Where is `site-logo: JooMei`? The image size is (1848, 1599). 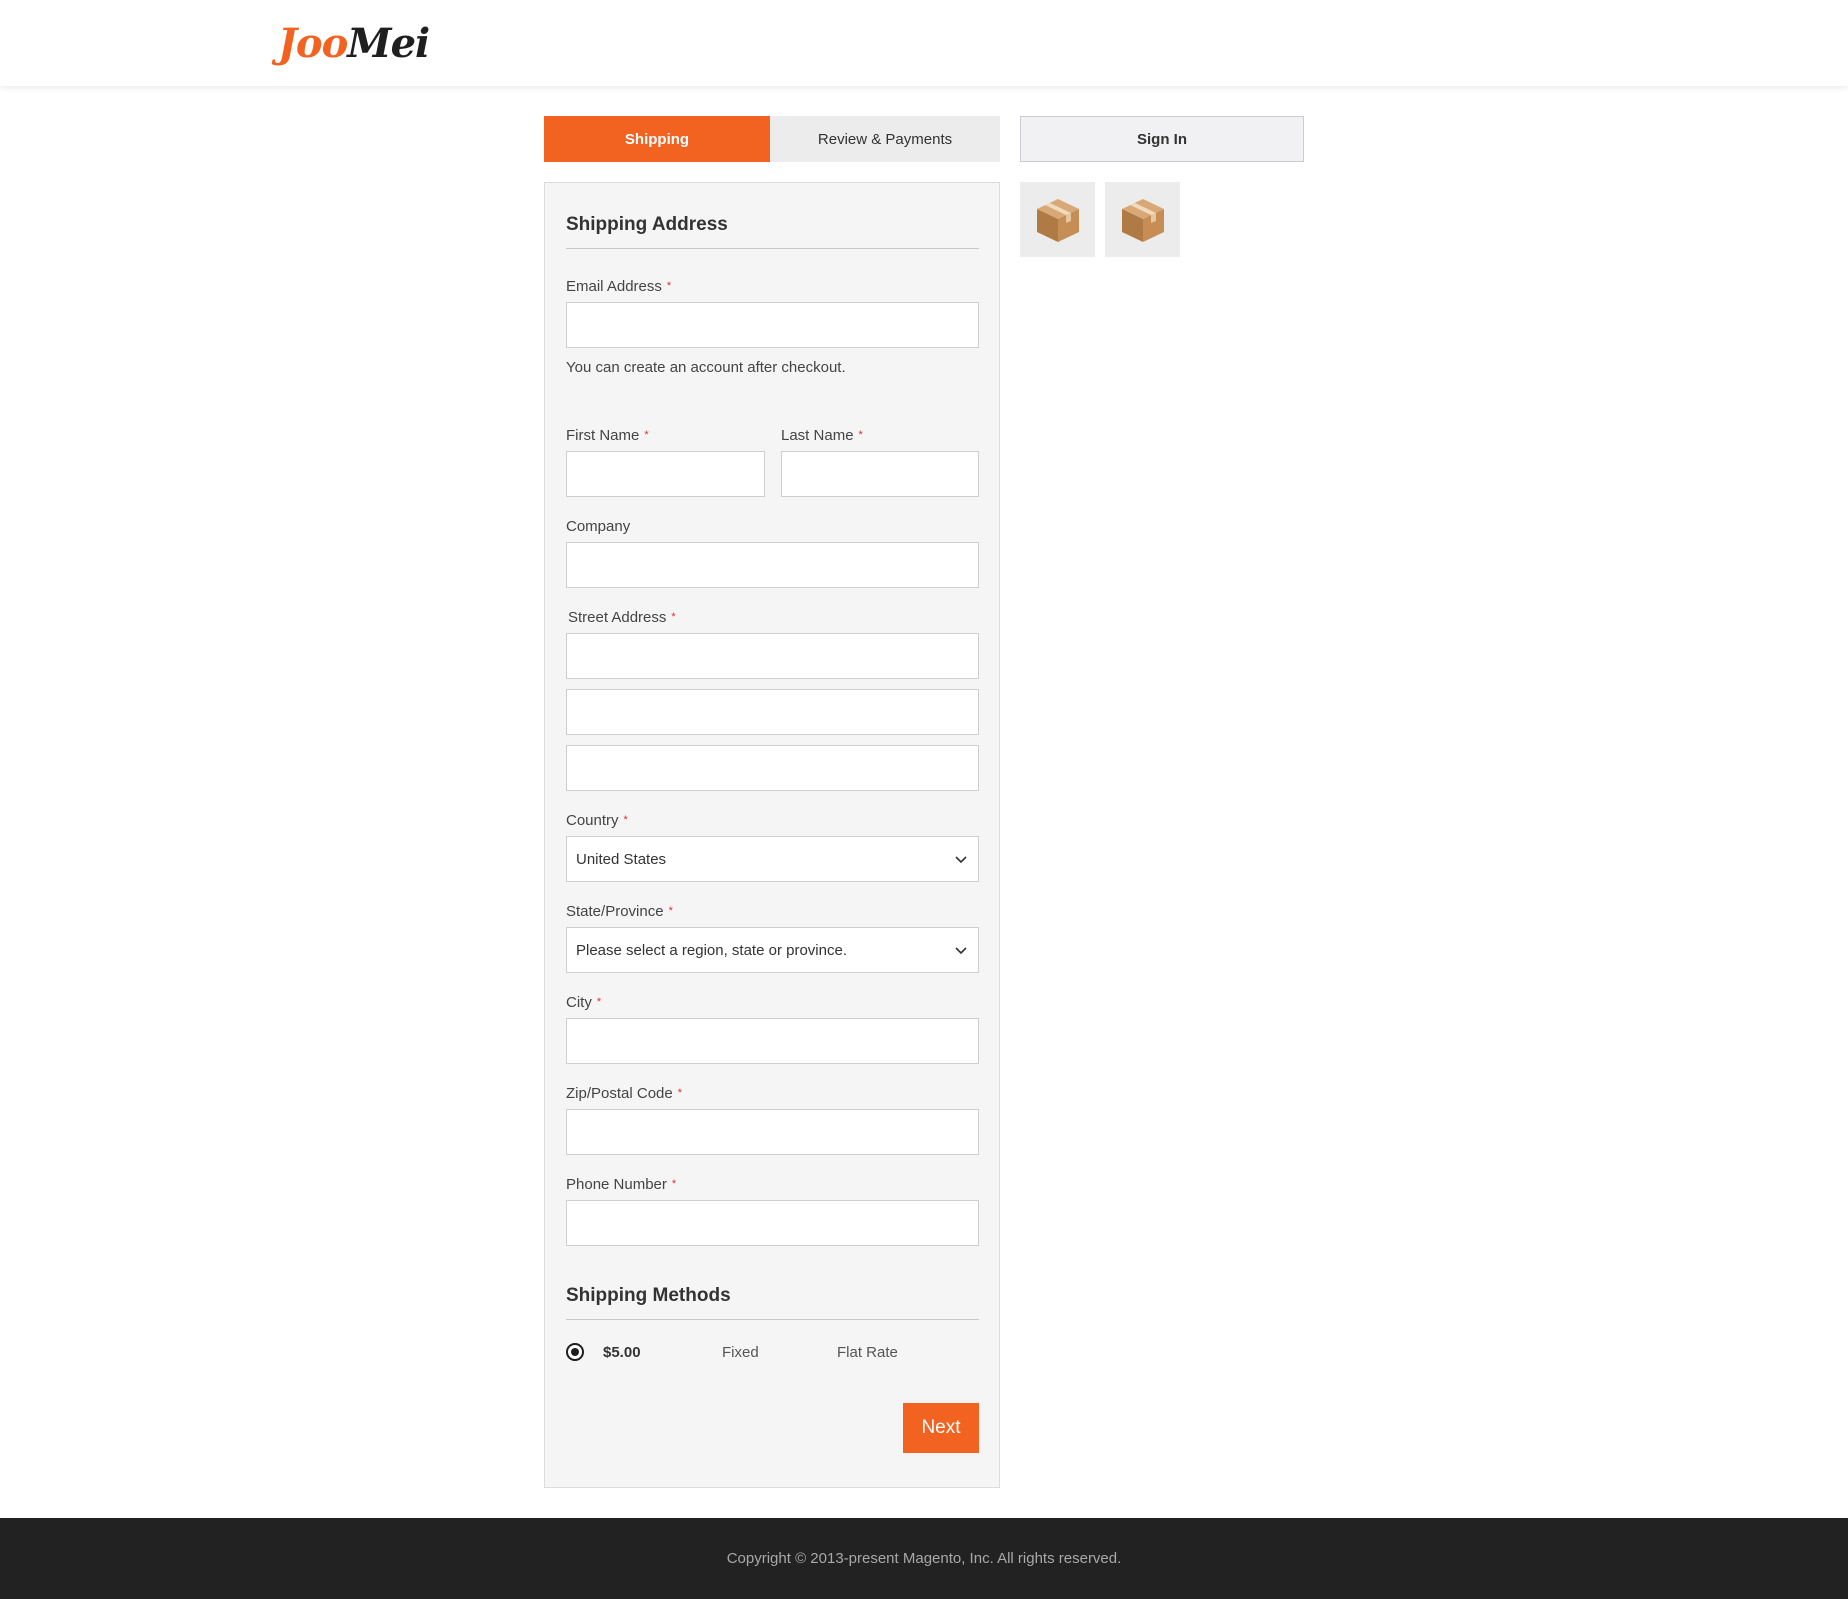 site-logo: JooMei is located at coordinates (354, 43).